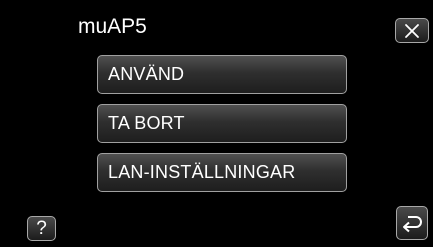 This screenshot has height=247, width=433. What do you see at coordinates (112, 26) in the screenshot?
I see `page-title: muAP5` at bounding box center [112, 26].